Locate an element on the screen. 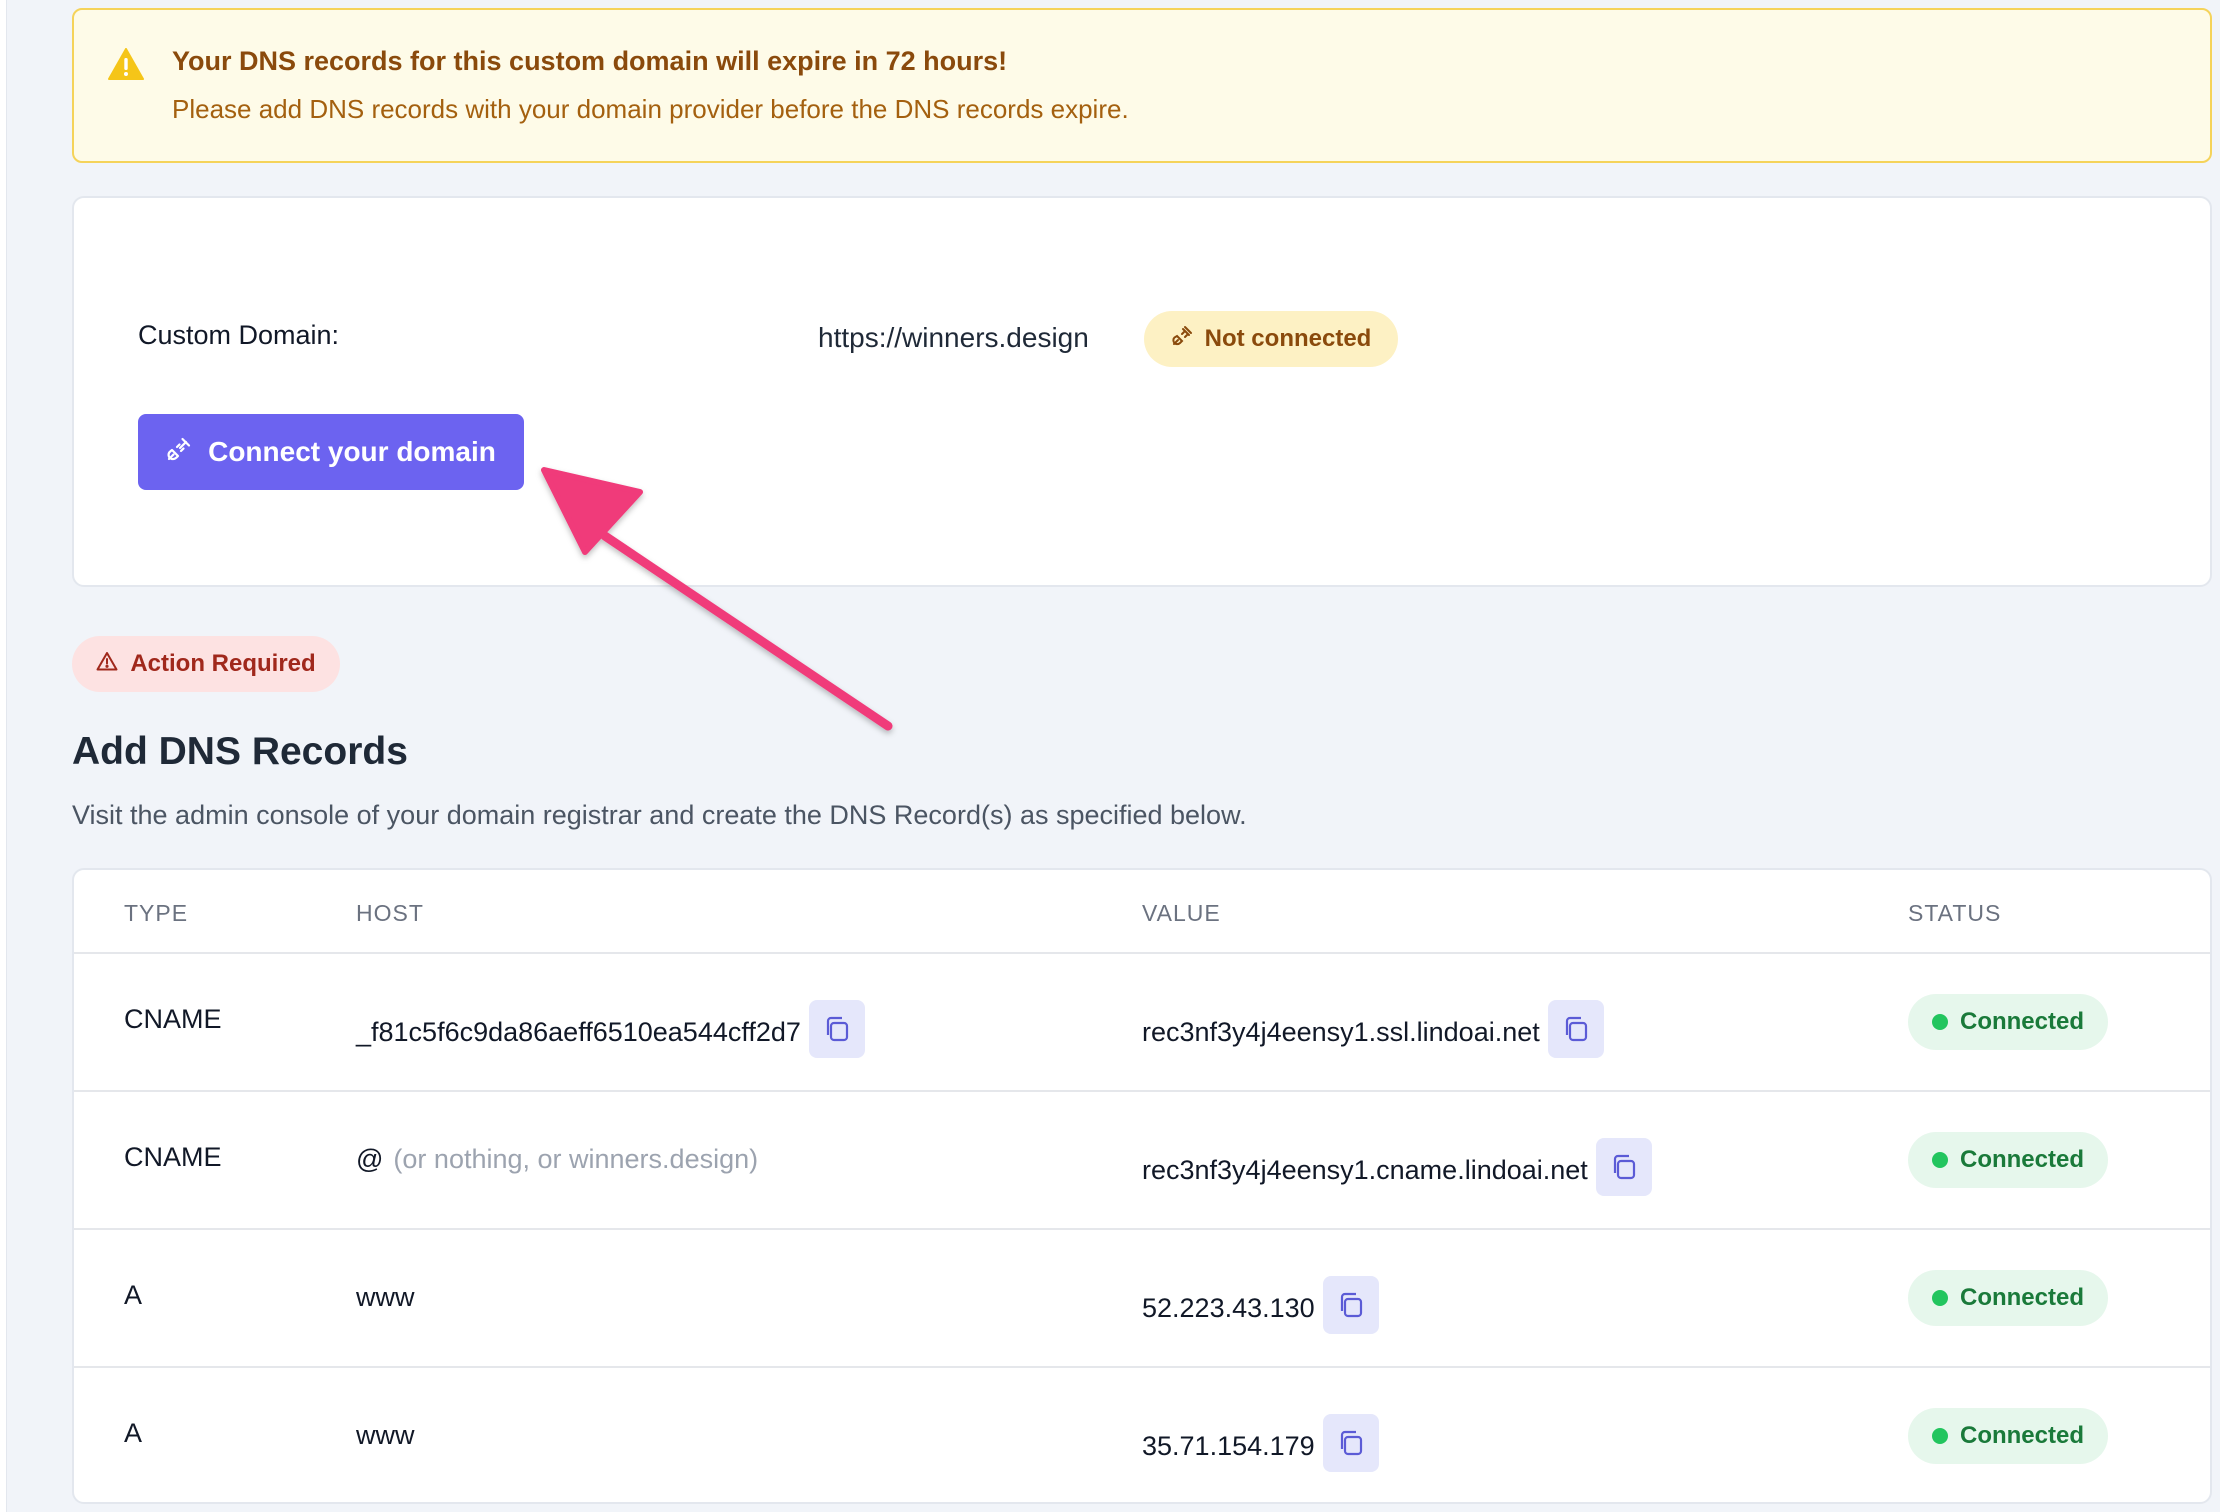  record-value-text: rec3nf3y4j4eensy1.cname.lindoai.net is located at coordinates (1365, 1169).